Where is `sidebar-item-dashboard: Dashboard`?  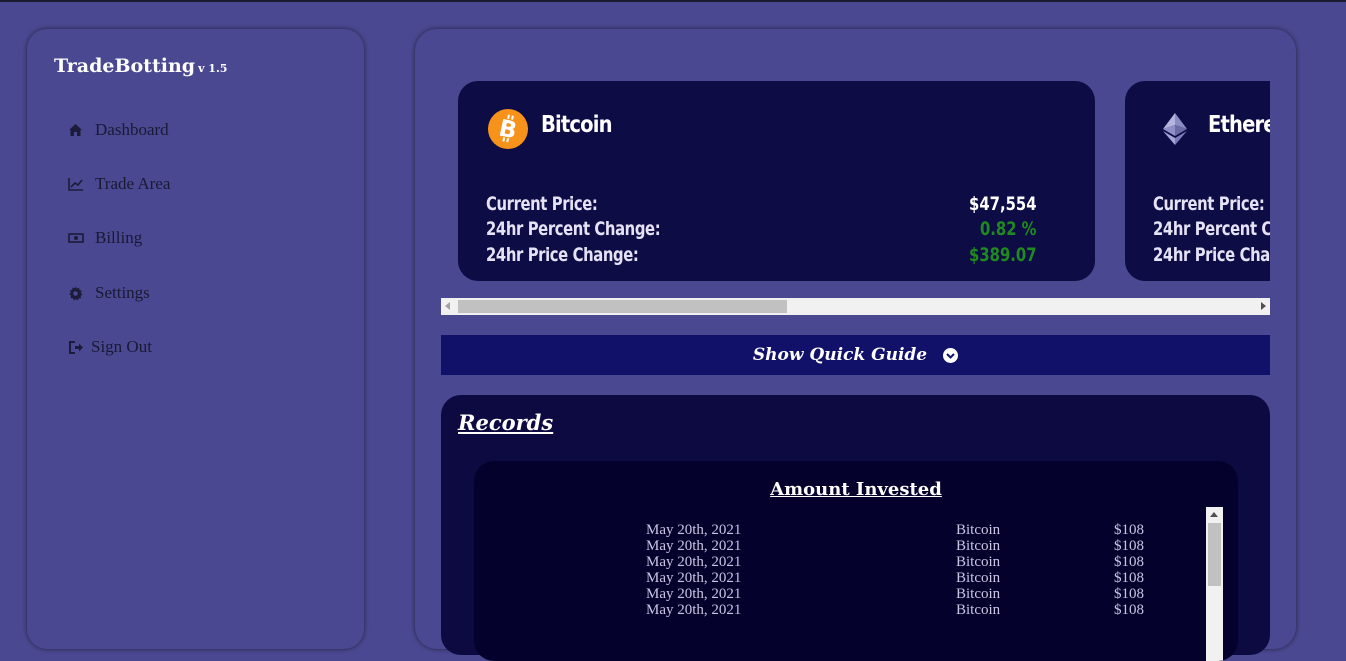 sidebar-item-dashboard: Dashboard is located at coordinates (118, 130).